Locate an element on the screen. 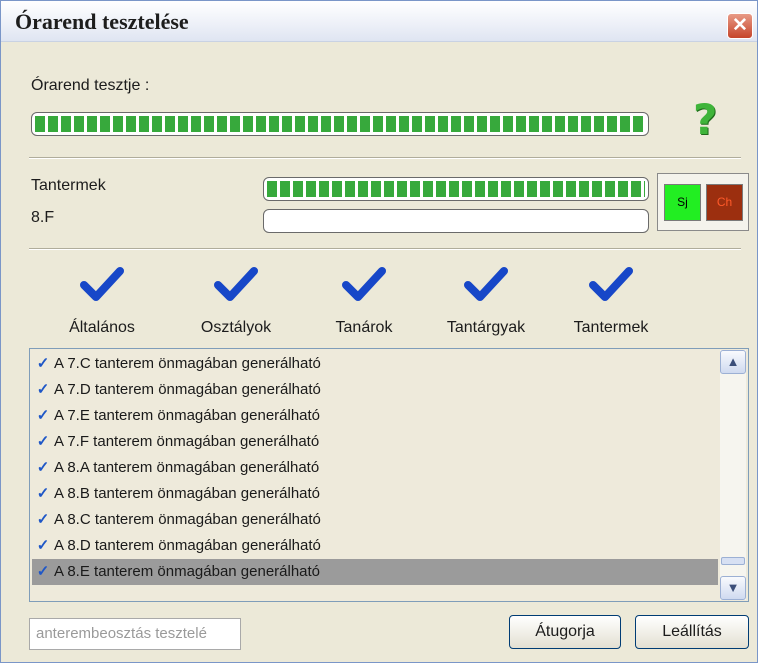 Image resolution: width=758 pixels, height=663 pixels. window-title: Órarend tesztelése is located at coordinates (102, 21).